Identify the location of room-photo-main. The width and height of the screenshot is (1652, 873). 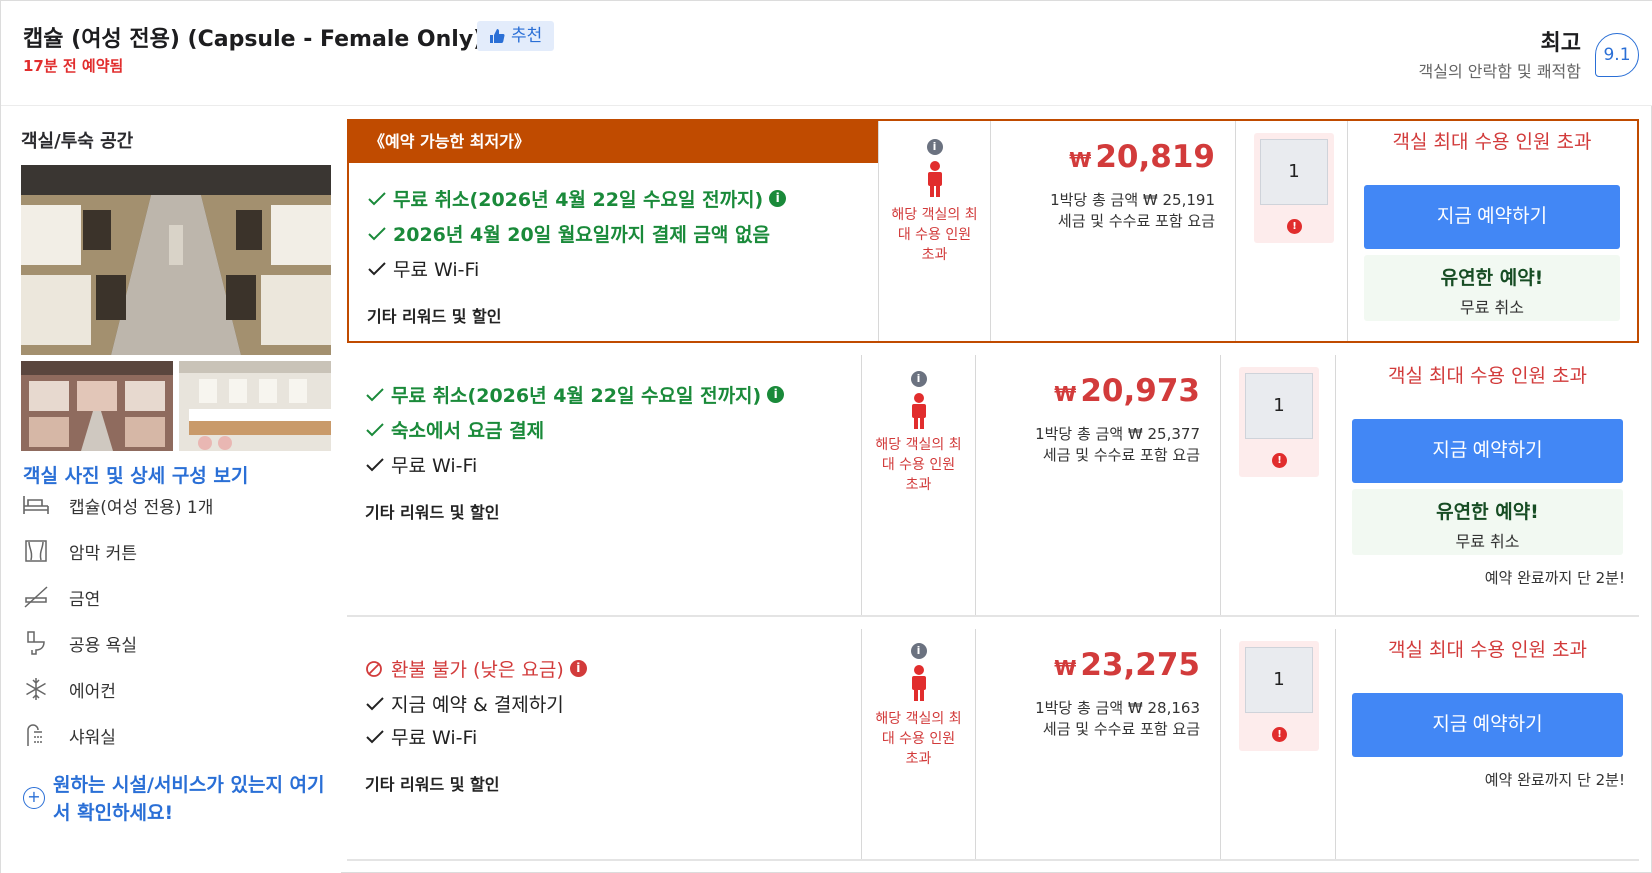
(176, 260).